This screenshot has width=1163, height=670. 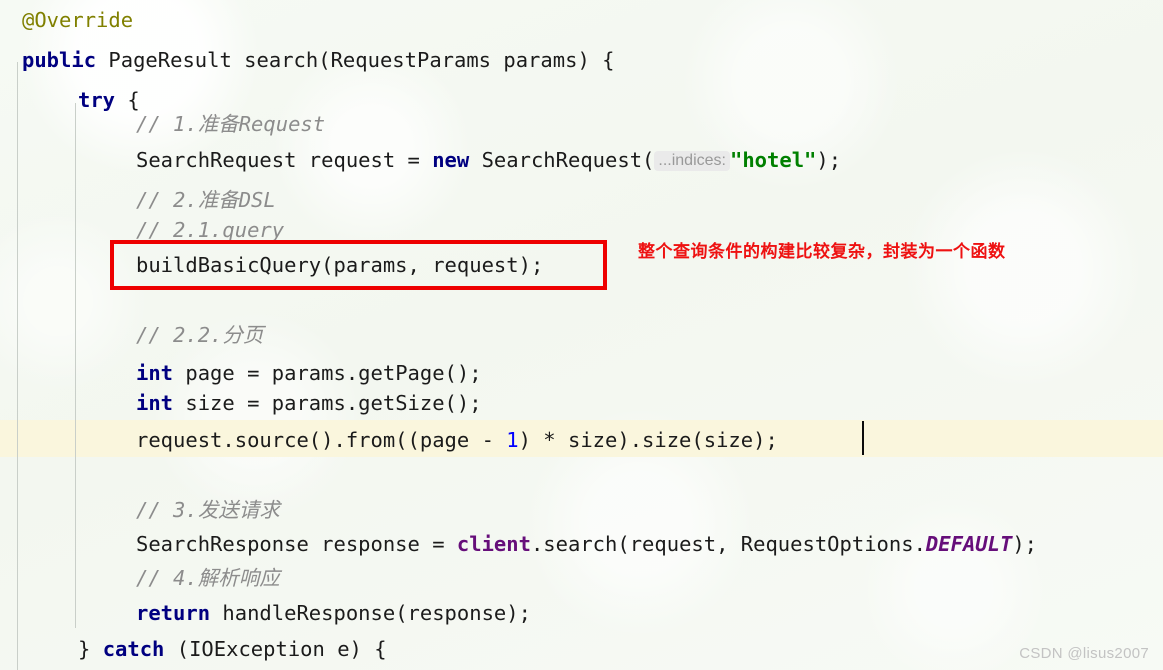 I want to click on keyword-public: public, so click(x=59, y=60).